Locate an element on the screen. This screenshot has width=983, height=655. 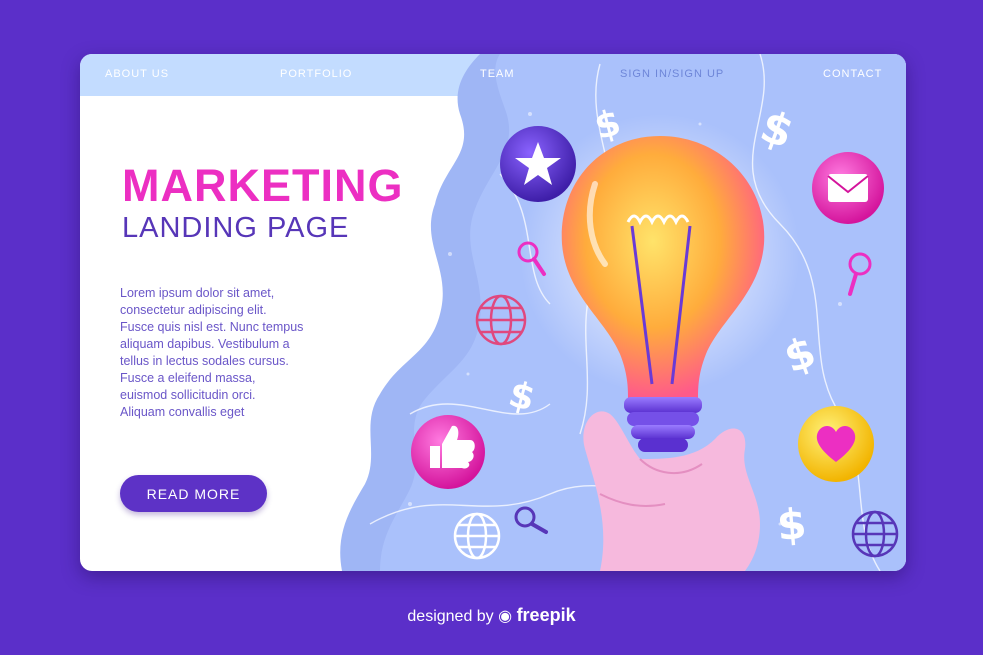
body-line: aliquam dapibus. Vestibulum a is located at coordinates (205, 344).